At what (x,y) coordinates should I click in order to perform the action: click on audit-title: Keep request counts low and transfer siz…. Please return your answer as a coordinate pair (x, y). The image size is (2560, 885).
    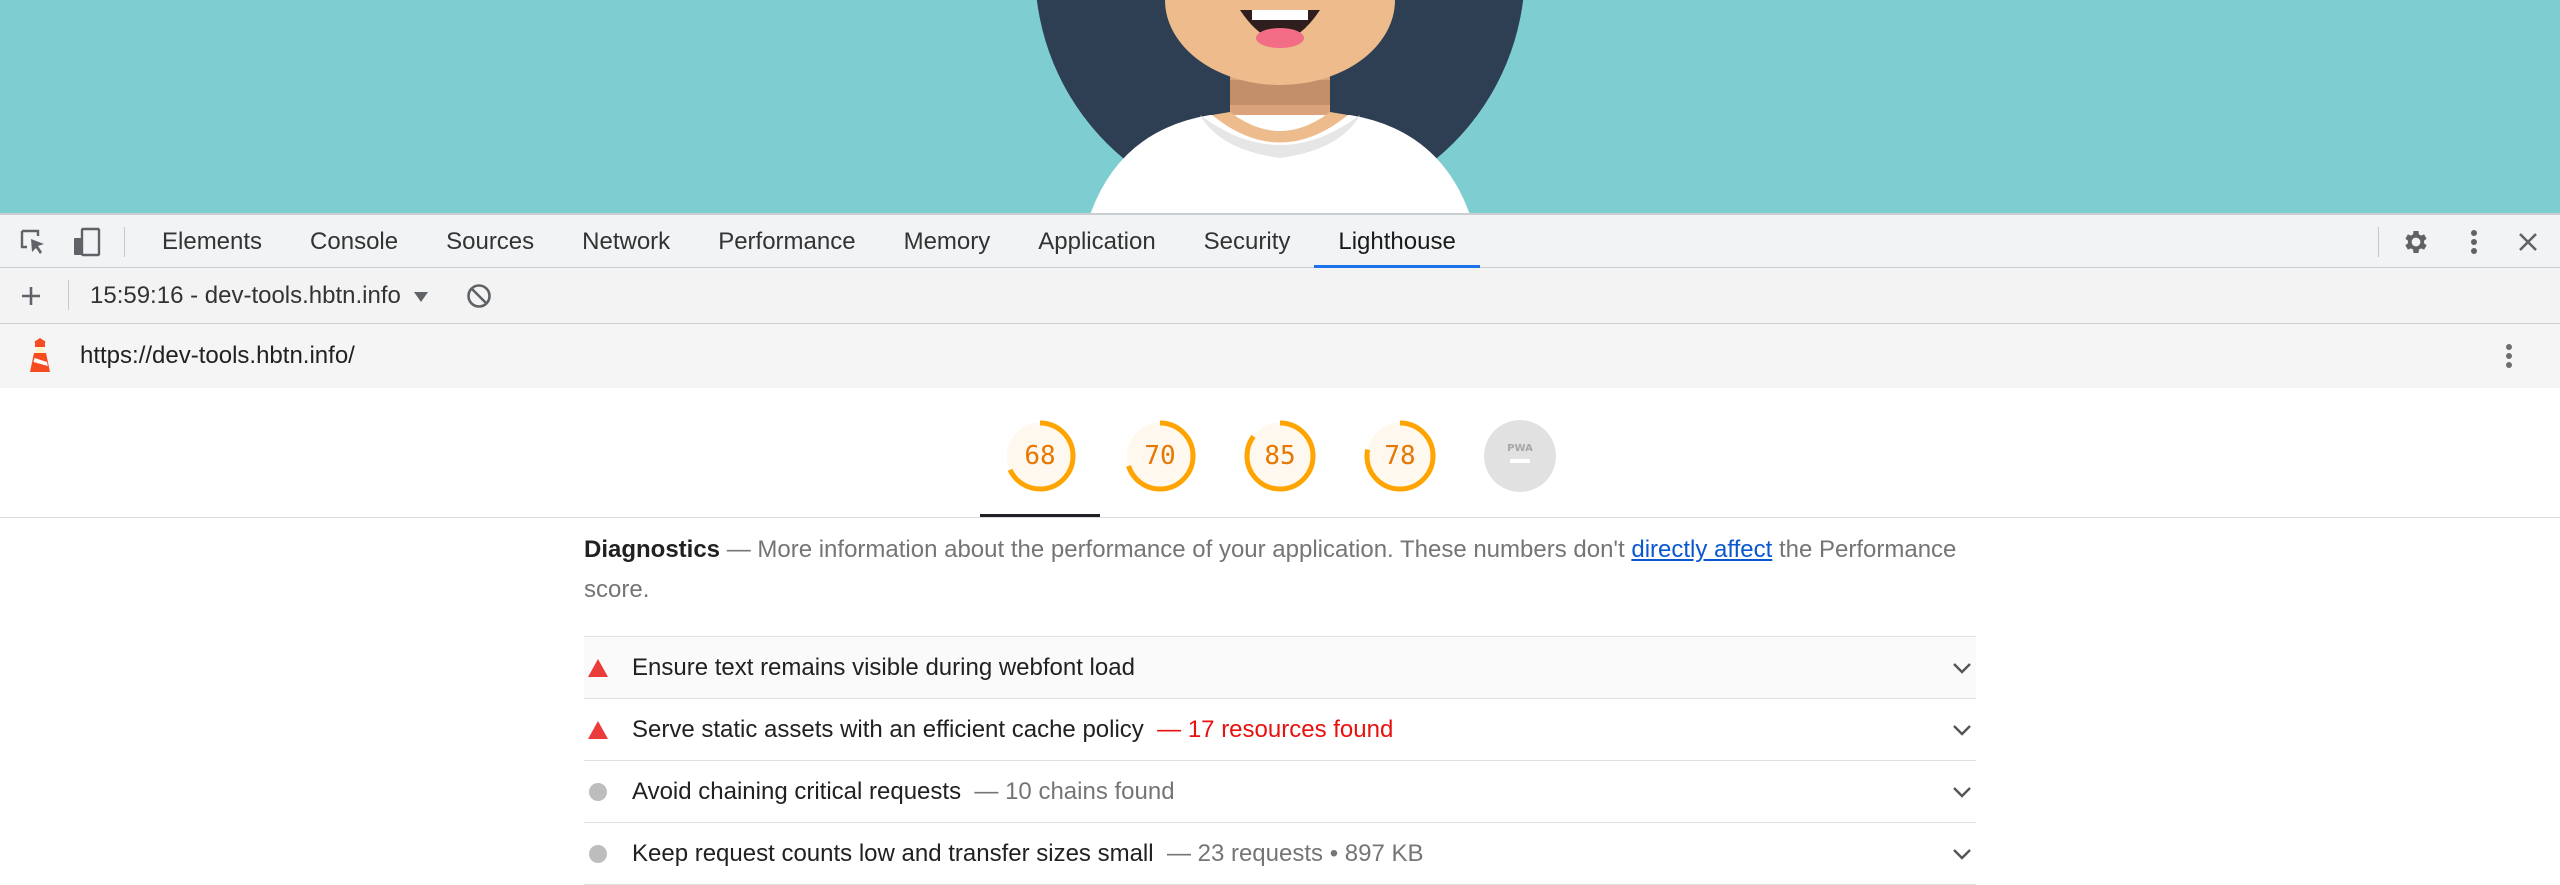
    Looking at the image, I should click on (1028, 853).